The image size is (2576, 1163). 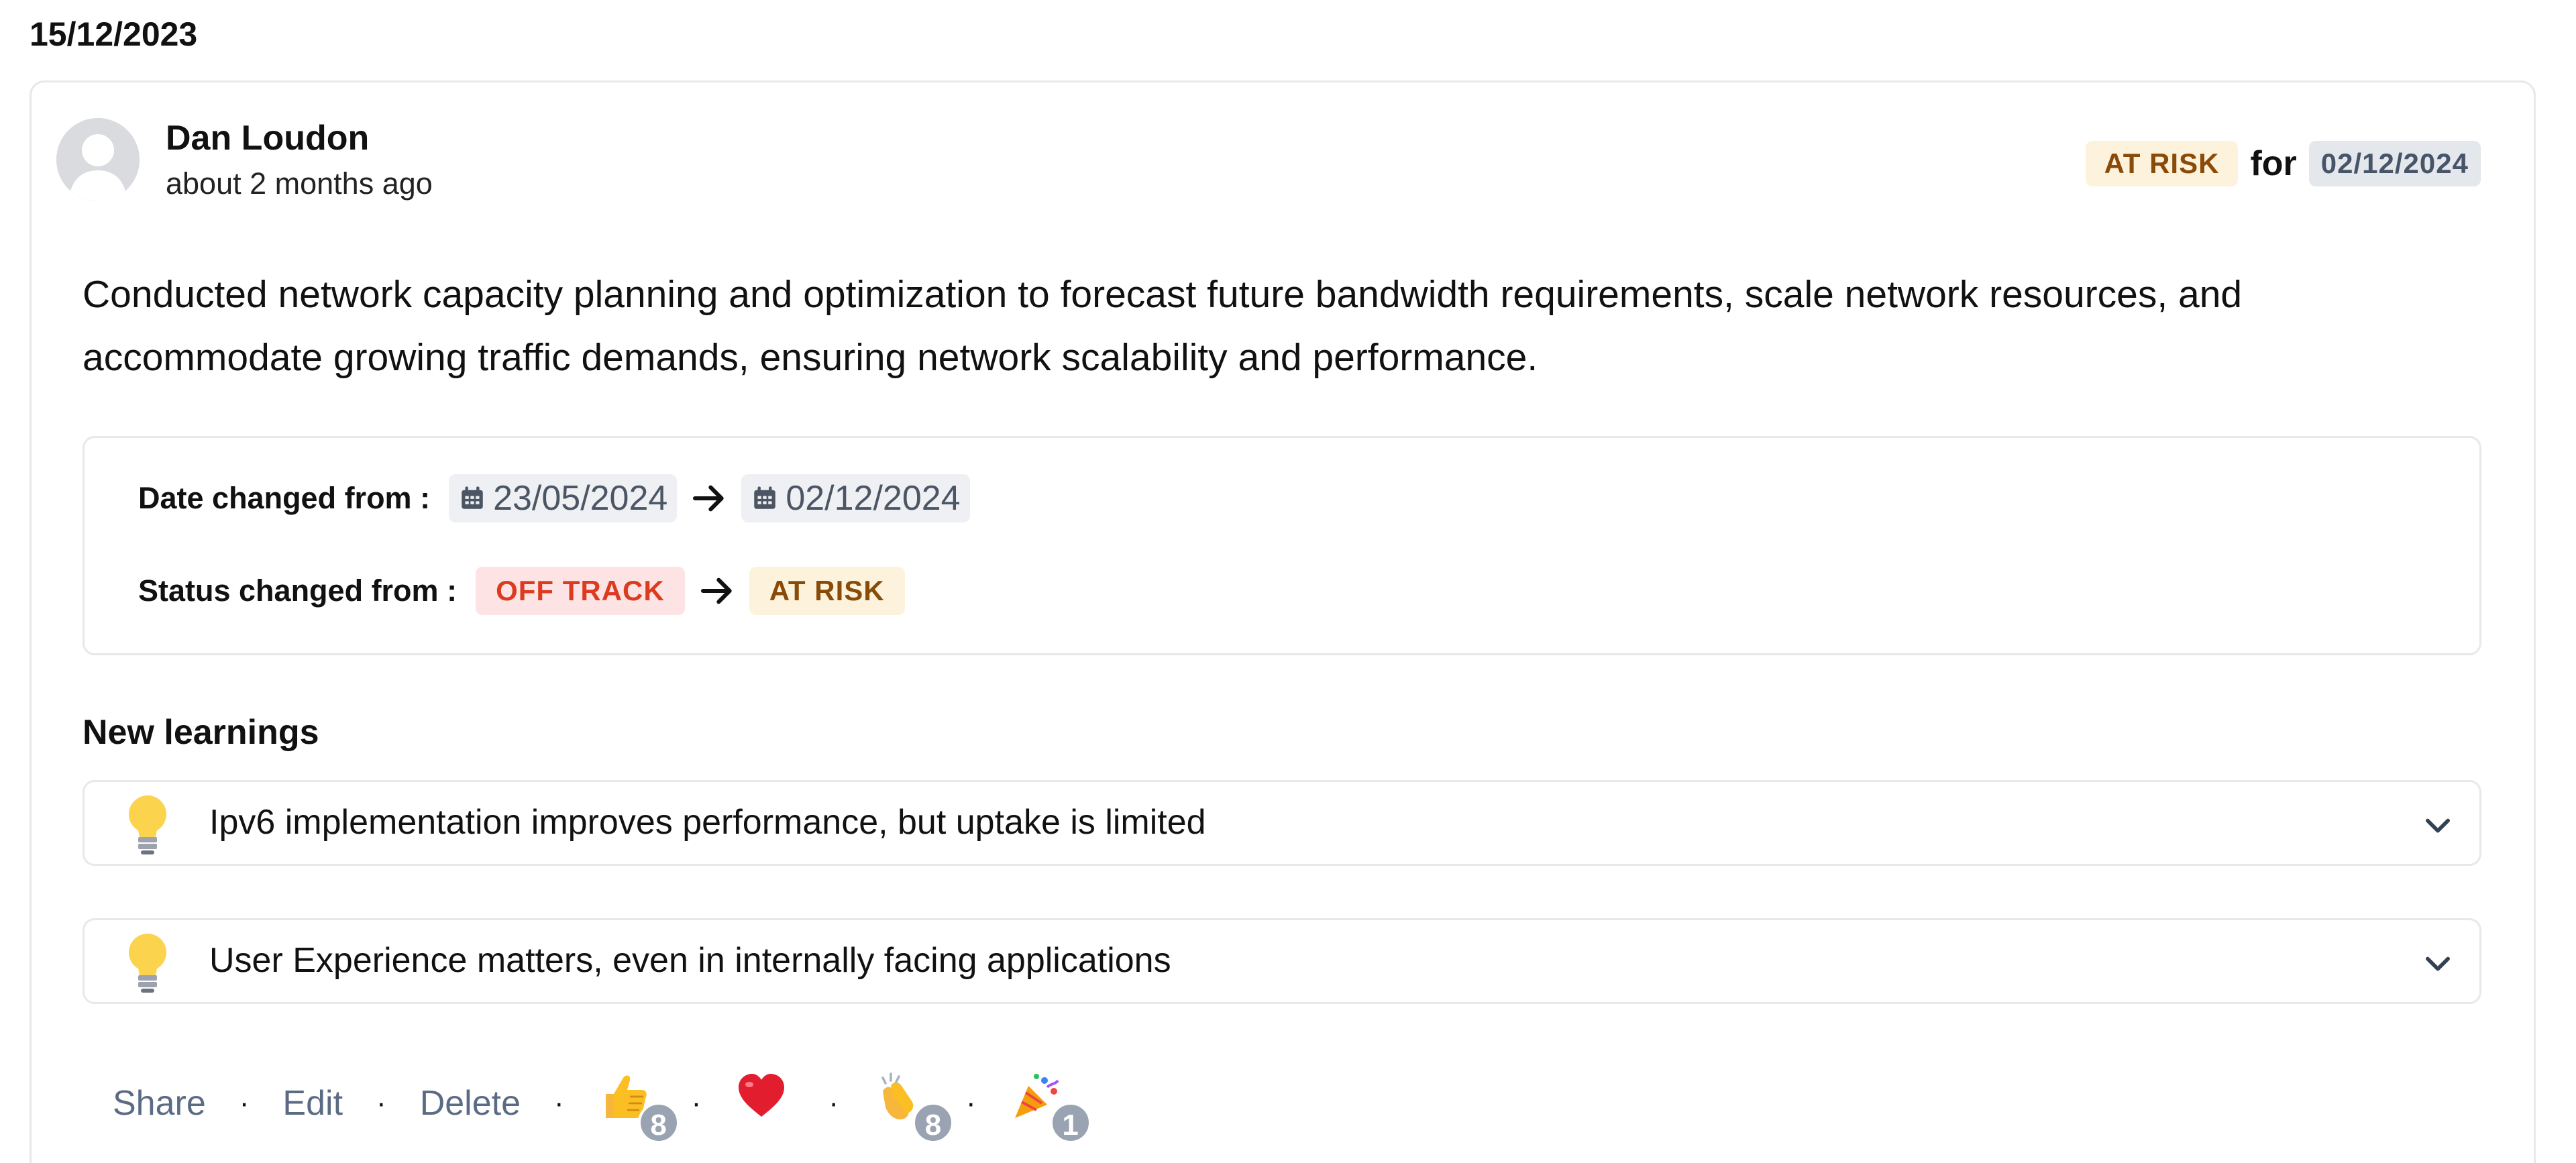 What do you see at coordinates (201, 733) in the screenshot?
I see `learnings-title: New learnings` at bounding box center [201, 733].